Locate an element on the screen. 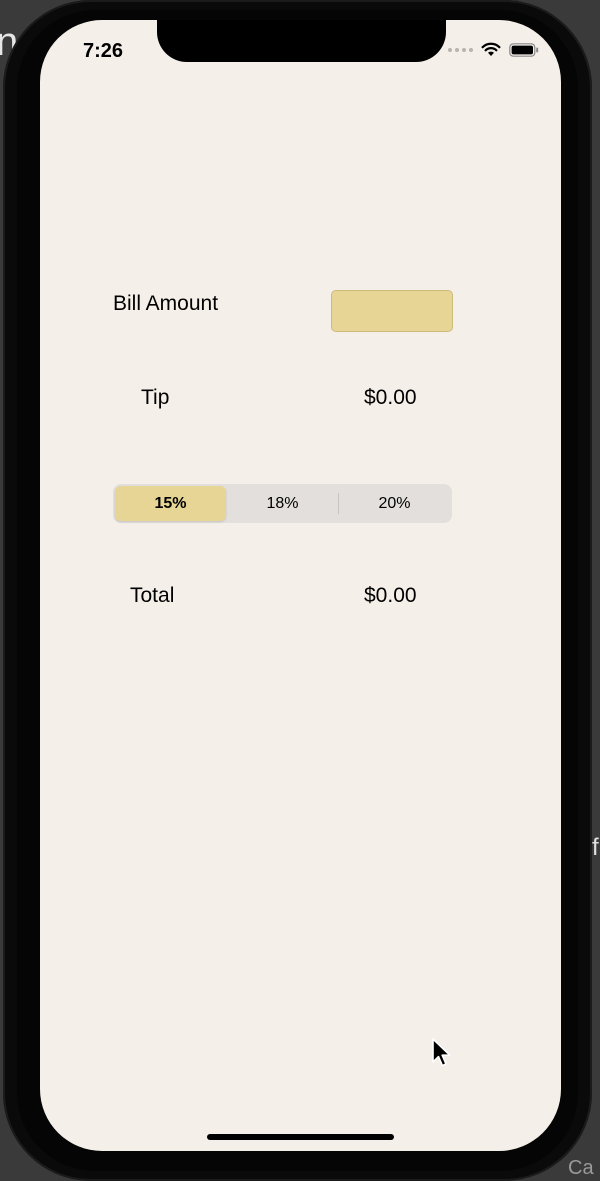 The width and height of the screenshot is (600, 1181). tip-option-20: 20% is located at coordinates (394, 503).